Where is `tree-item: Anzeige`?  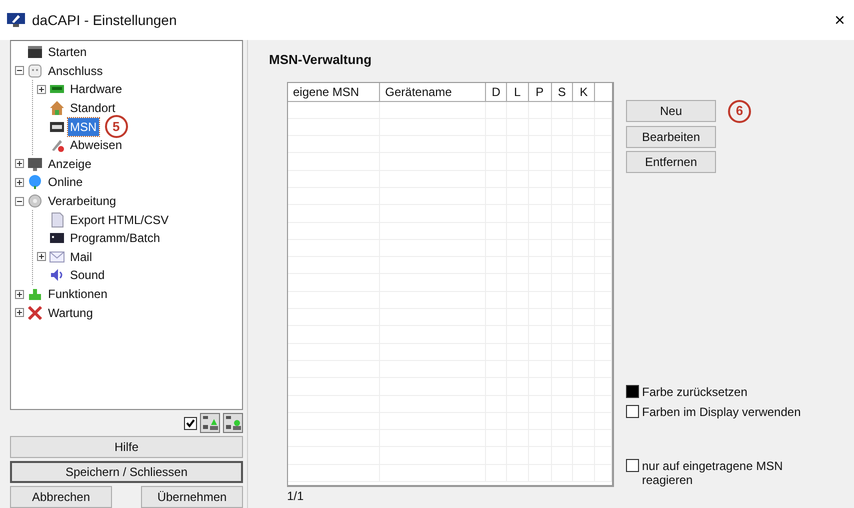
tree-item: Anzeige is located at coordinates (70, 163).